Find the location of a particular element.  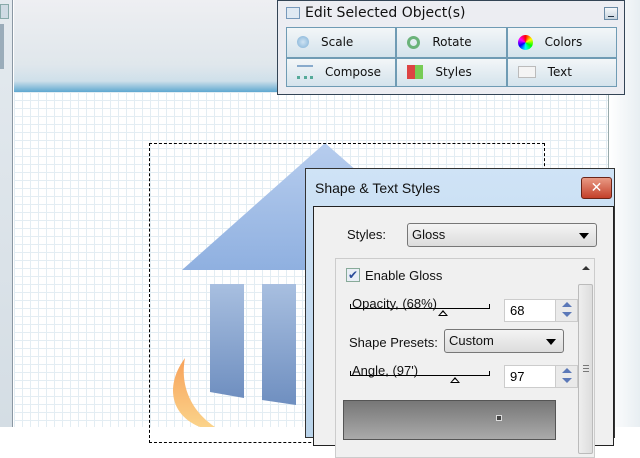

scroll-thumb is located at coordinates (585, 369).